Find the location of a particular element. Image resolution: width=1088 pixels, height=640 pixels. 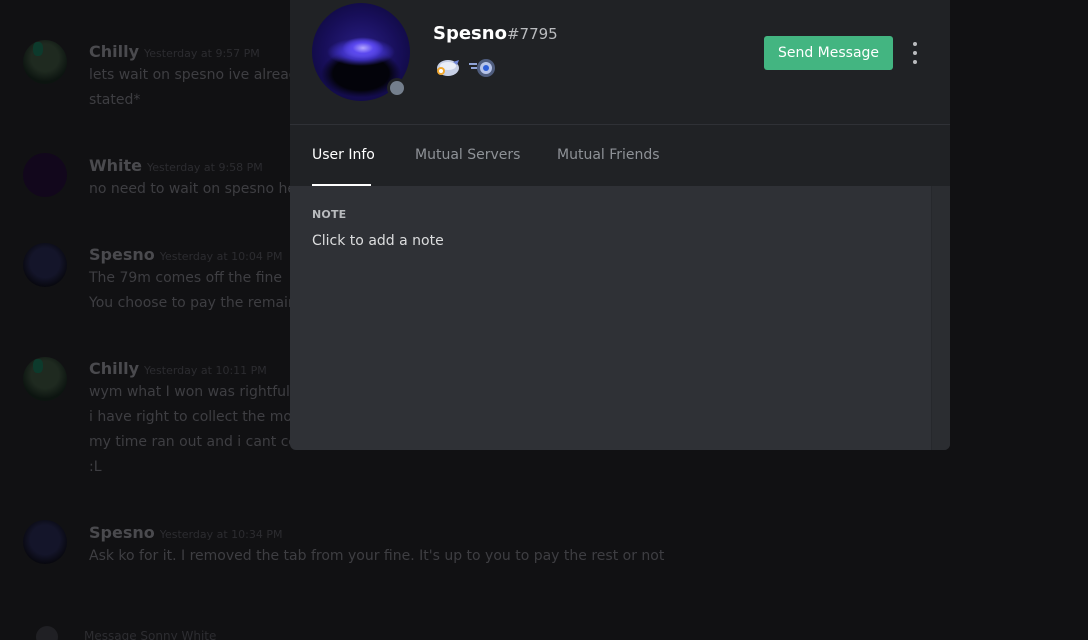

message-line: :L is located at coordinates (95, 467).